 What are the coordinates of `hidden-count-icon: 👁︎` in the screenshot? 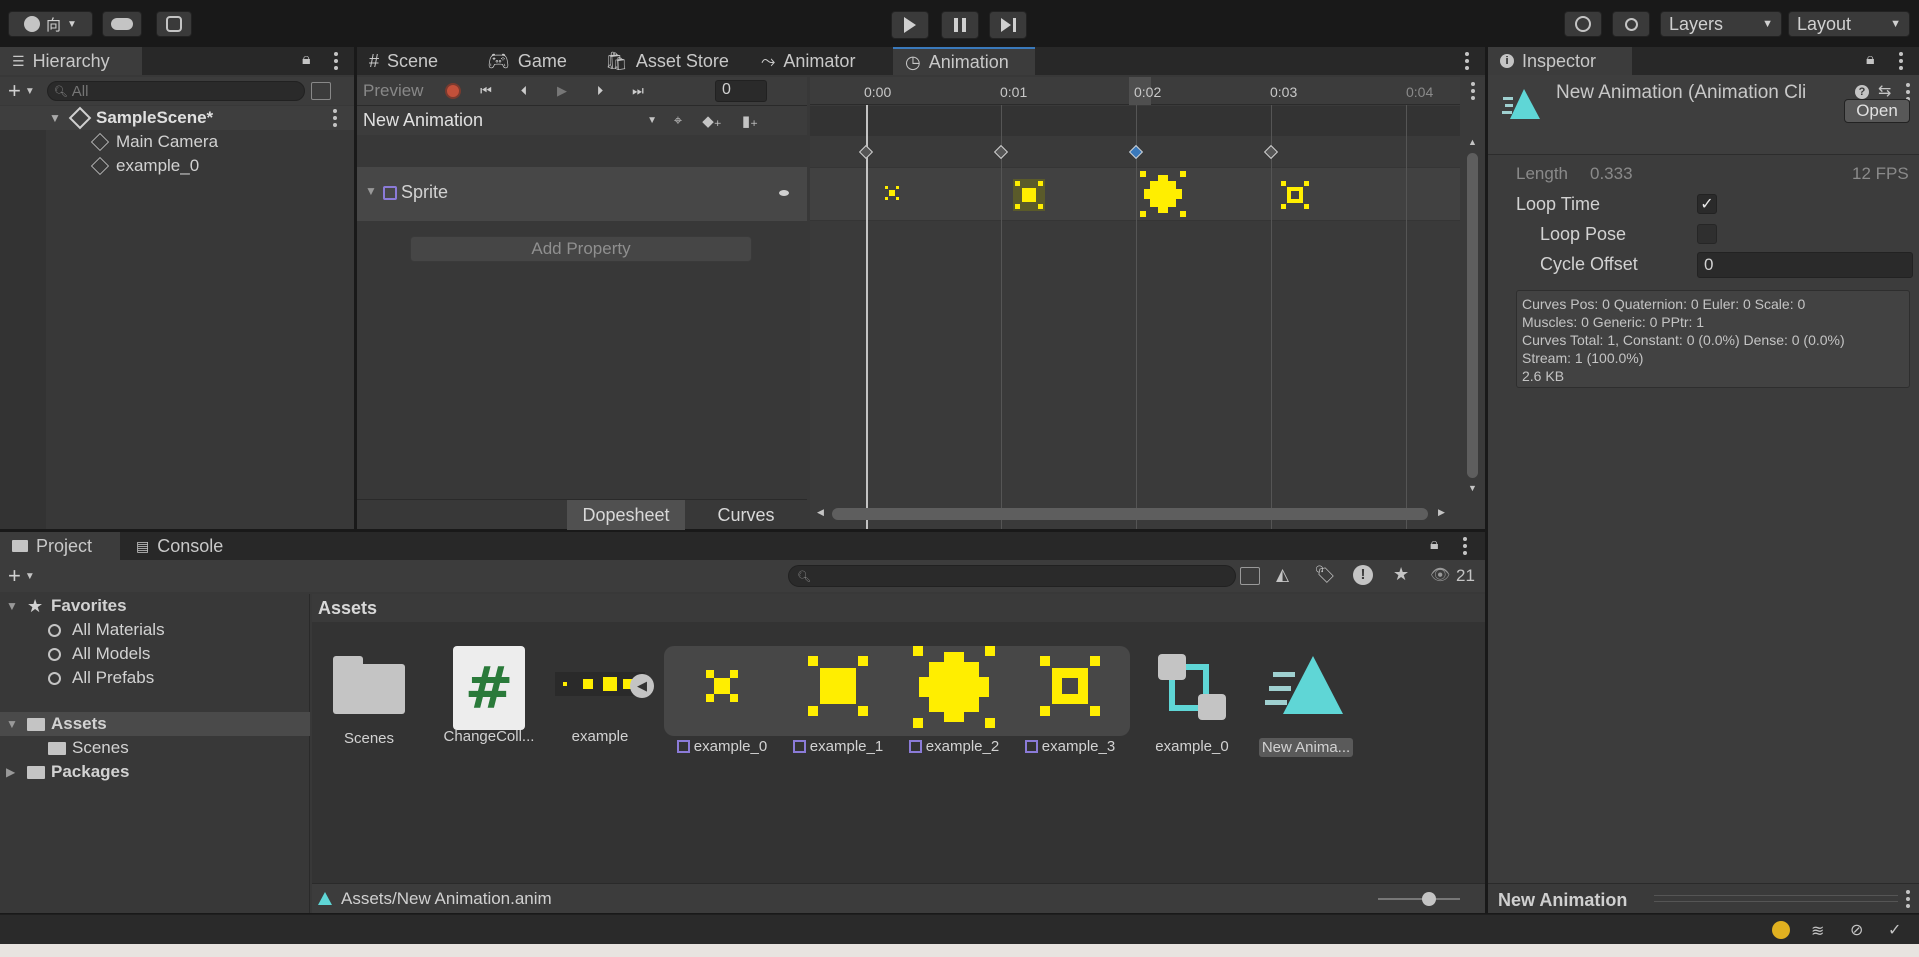 It's located at (1440, 575).